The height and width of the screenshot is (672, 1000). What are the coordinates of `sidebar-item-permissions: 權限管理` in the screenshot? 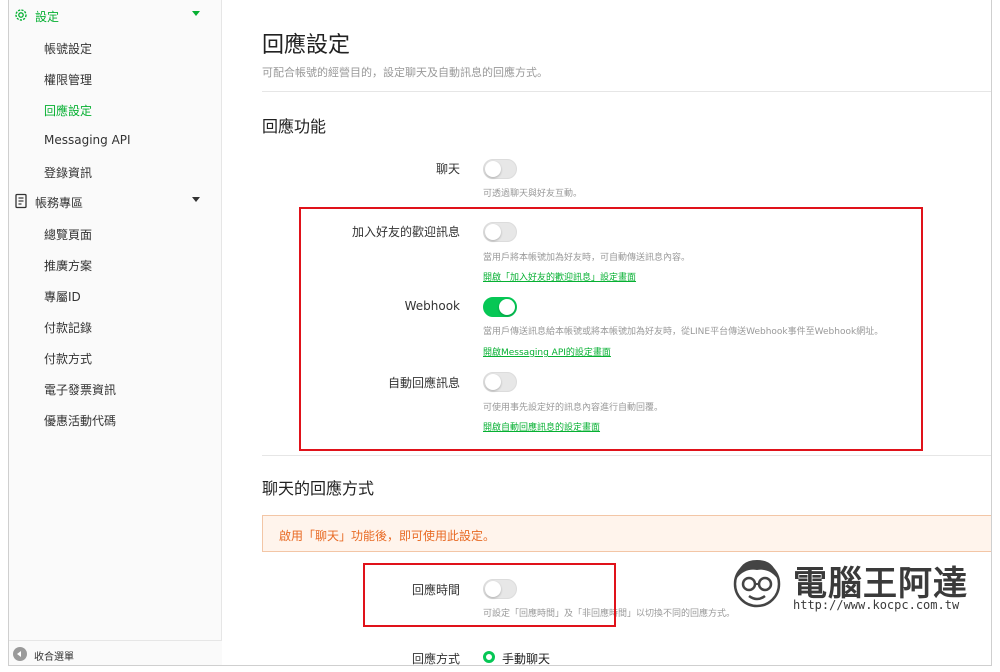 It's located at (68, 79).